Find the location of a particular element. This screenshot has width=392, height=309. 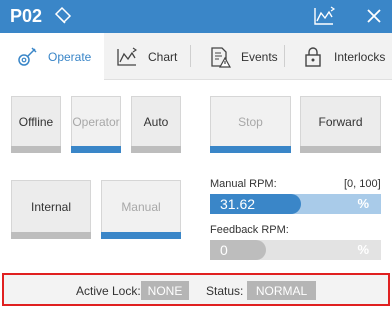

tab-chart-label: Chart is located at coordinates (163, 56).